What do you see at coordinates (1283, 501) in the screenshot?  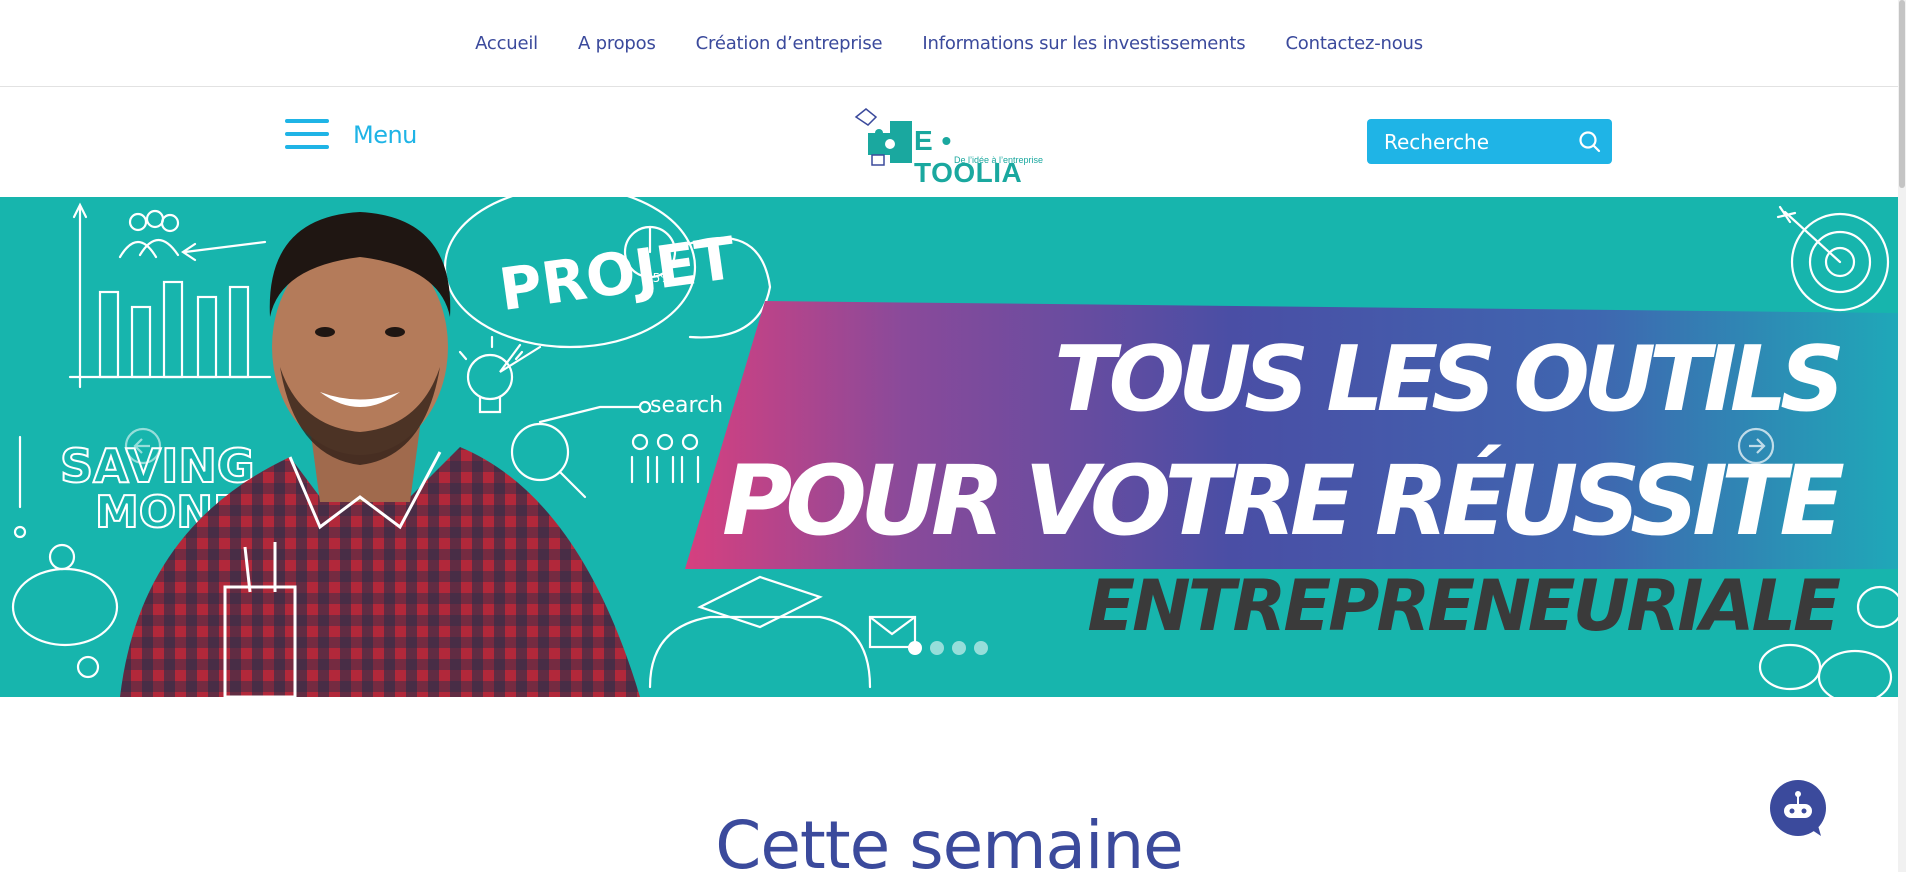 I see `hero-headline-line2: POUR VOTRE RÉUSSITE` at bounding box center [1283, 501].